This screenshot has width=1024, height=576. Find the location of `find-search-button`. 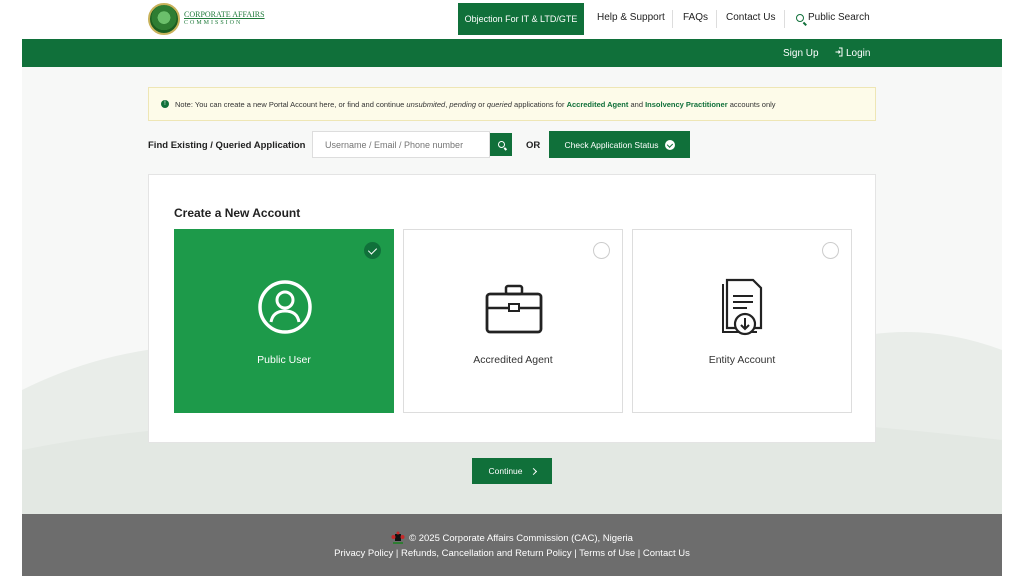

find-search-button is located at coordinates (501, 144).